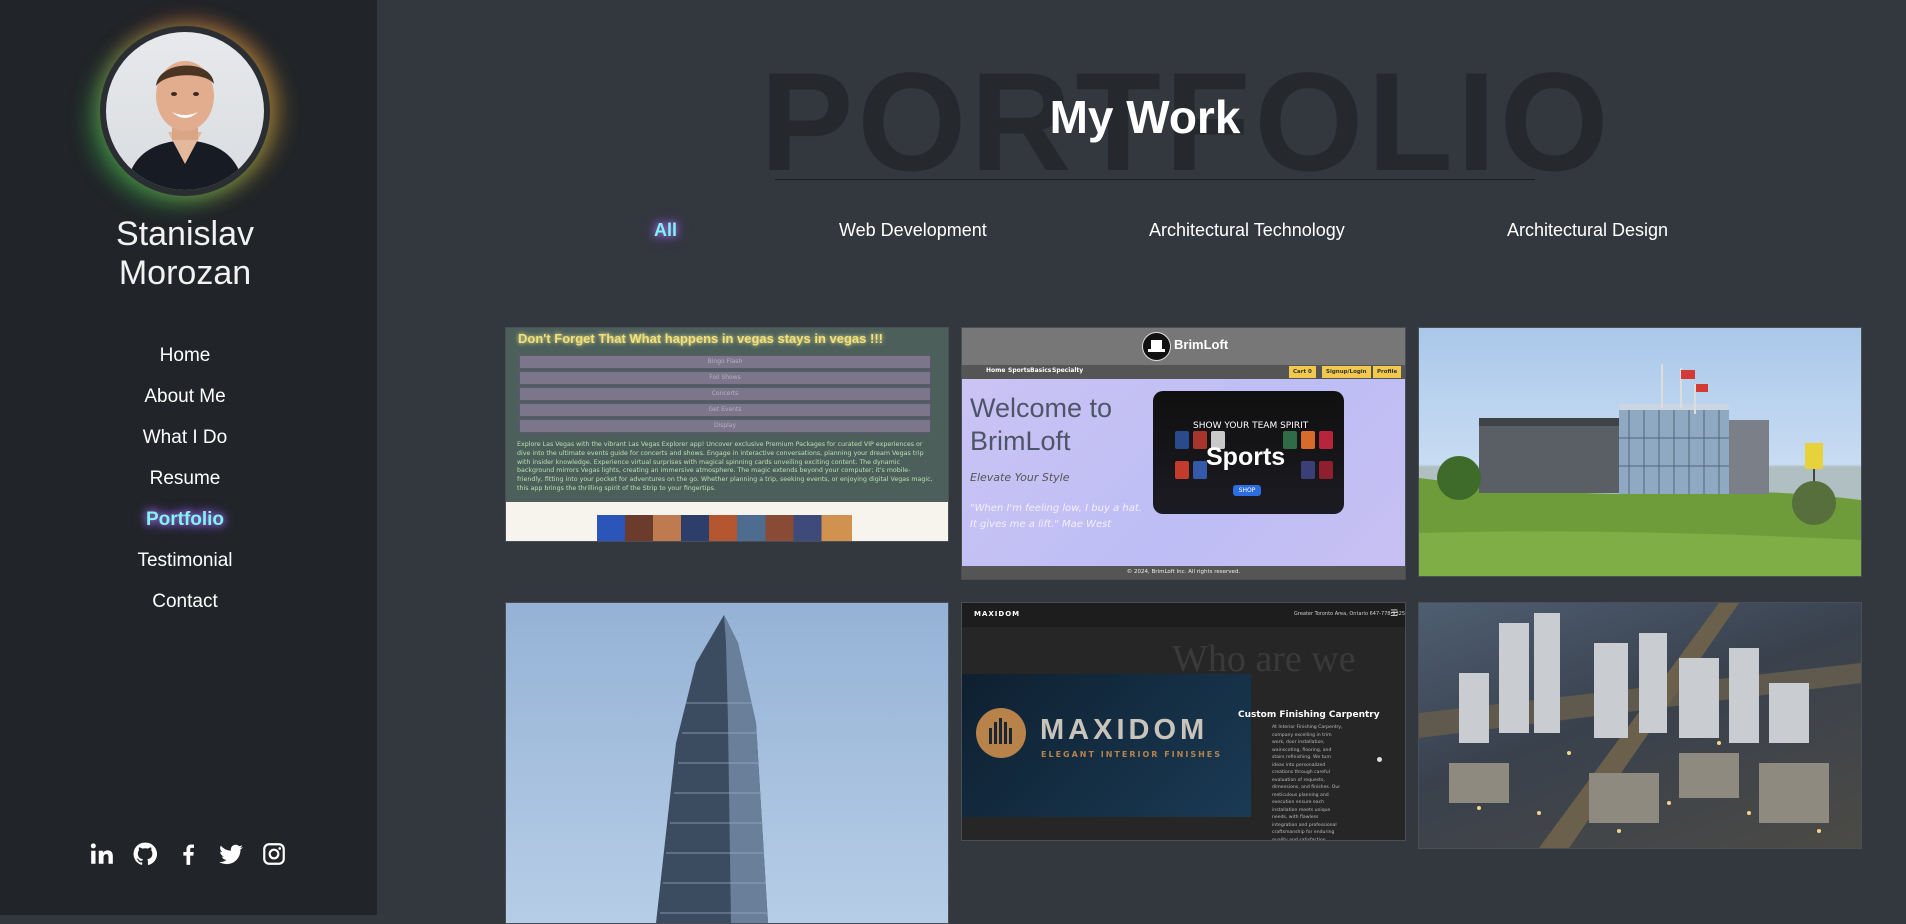 Image resolution: width=1906 pixels, height=924 pixels. What do you see at coordinates (1068, 370) in the screenshot?
I see `brimloft-nav-item: Specialty` at bounding box center [1068, 370].